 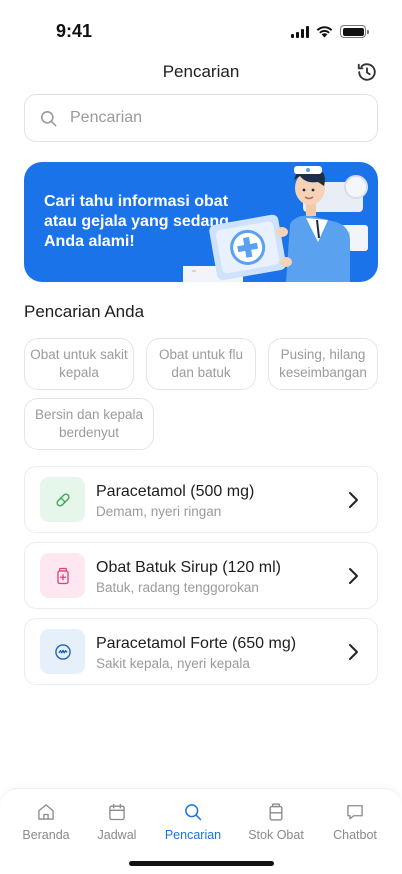 What do you see at coordinates (117, 812) in the screenshot?
I see `calendar-icon` at bounding box center [117, 812].